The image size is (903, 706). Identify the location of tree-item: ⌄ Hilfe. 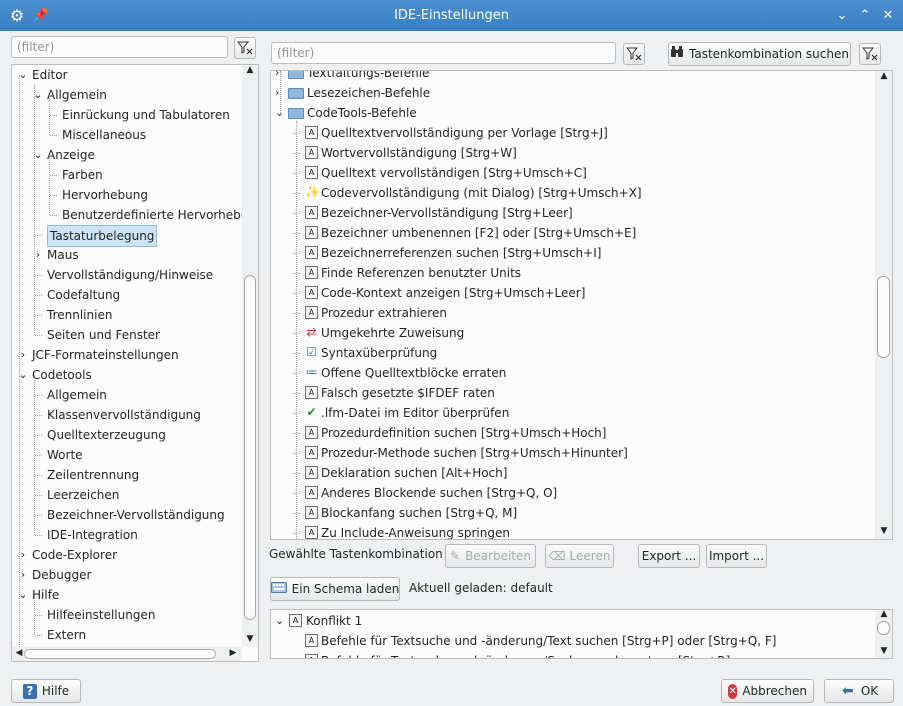
(126, 595).